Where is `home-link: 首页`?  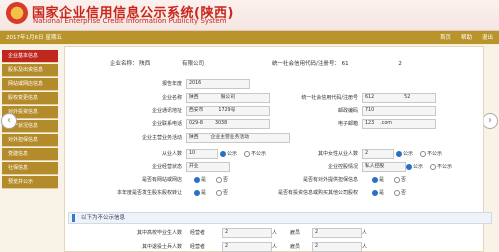
home-link: 首页 is located at coordinates (445, 37).